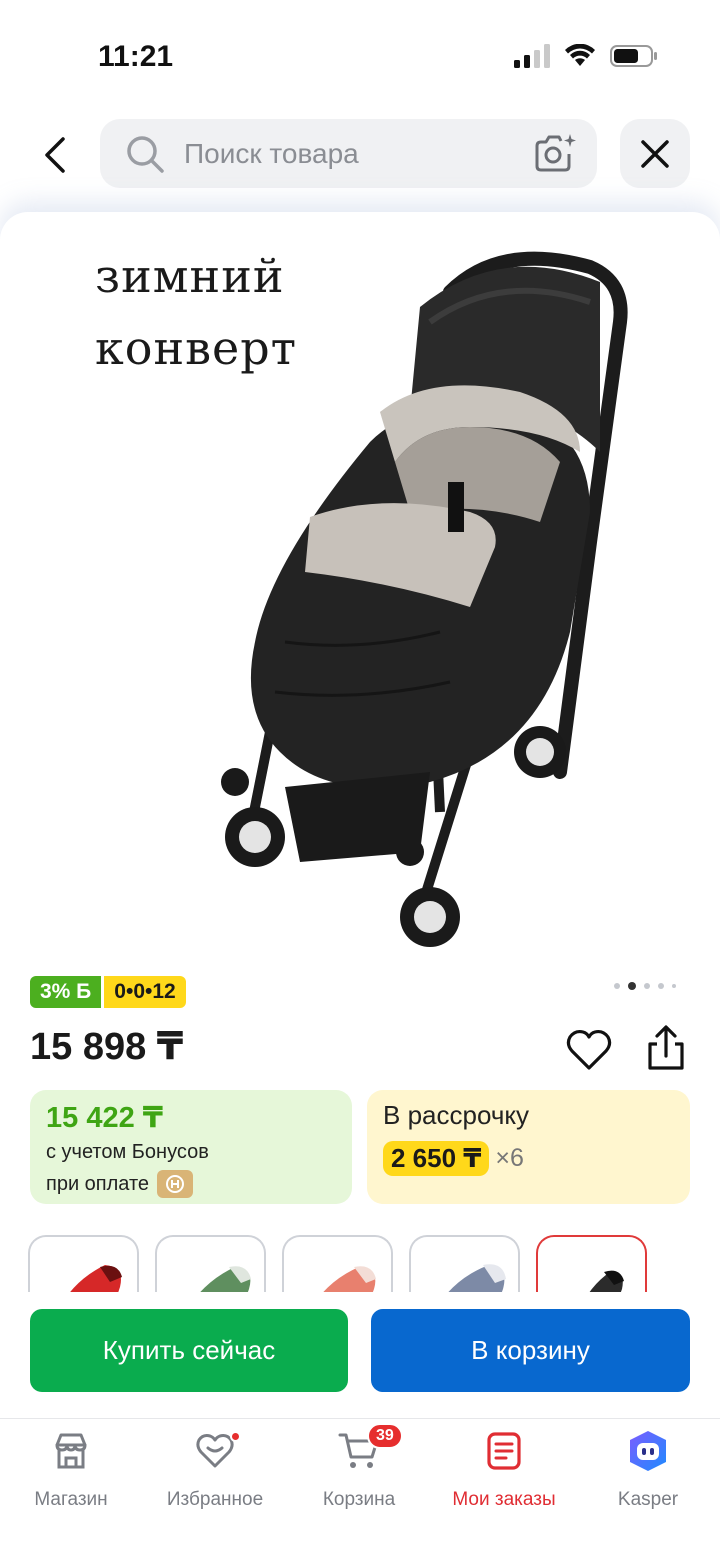 This screenshot has width=720, height=1565. What do you see at coordinates (71, 1499) in the screenshot?
I see `nav-label: Магазин` at bounding box center [71, 1499].